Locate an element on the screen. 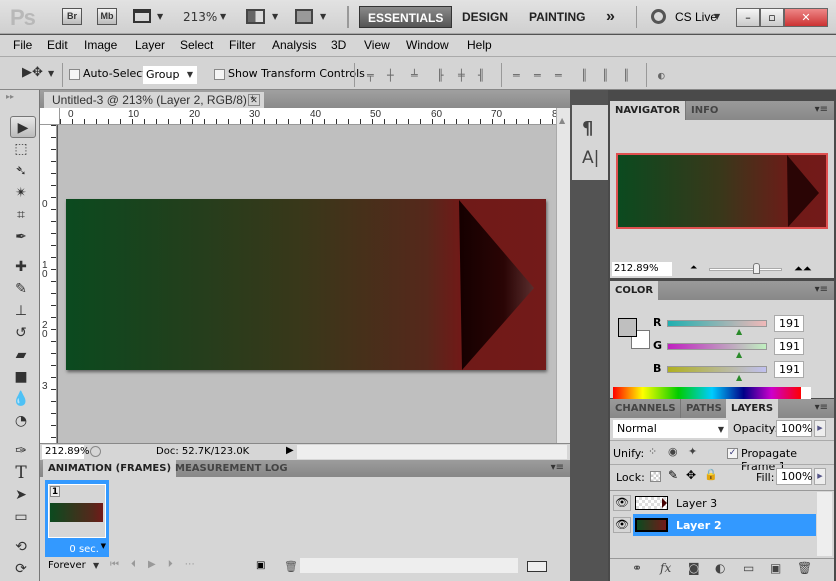  gradient-icon: ■ is located at coordinates (21, 377).